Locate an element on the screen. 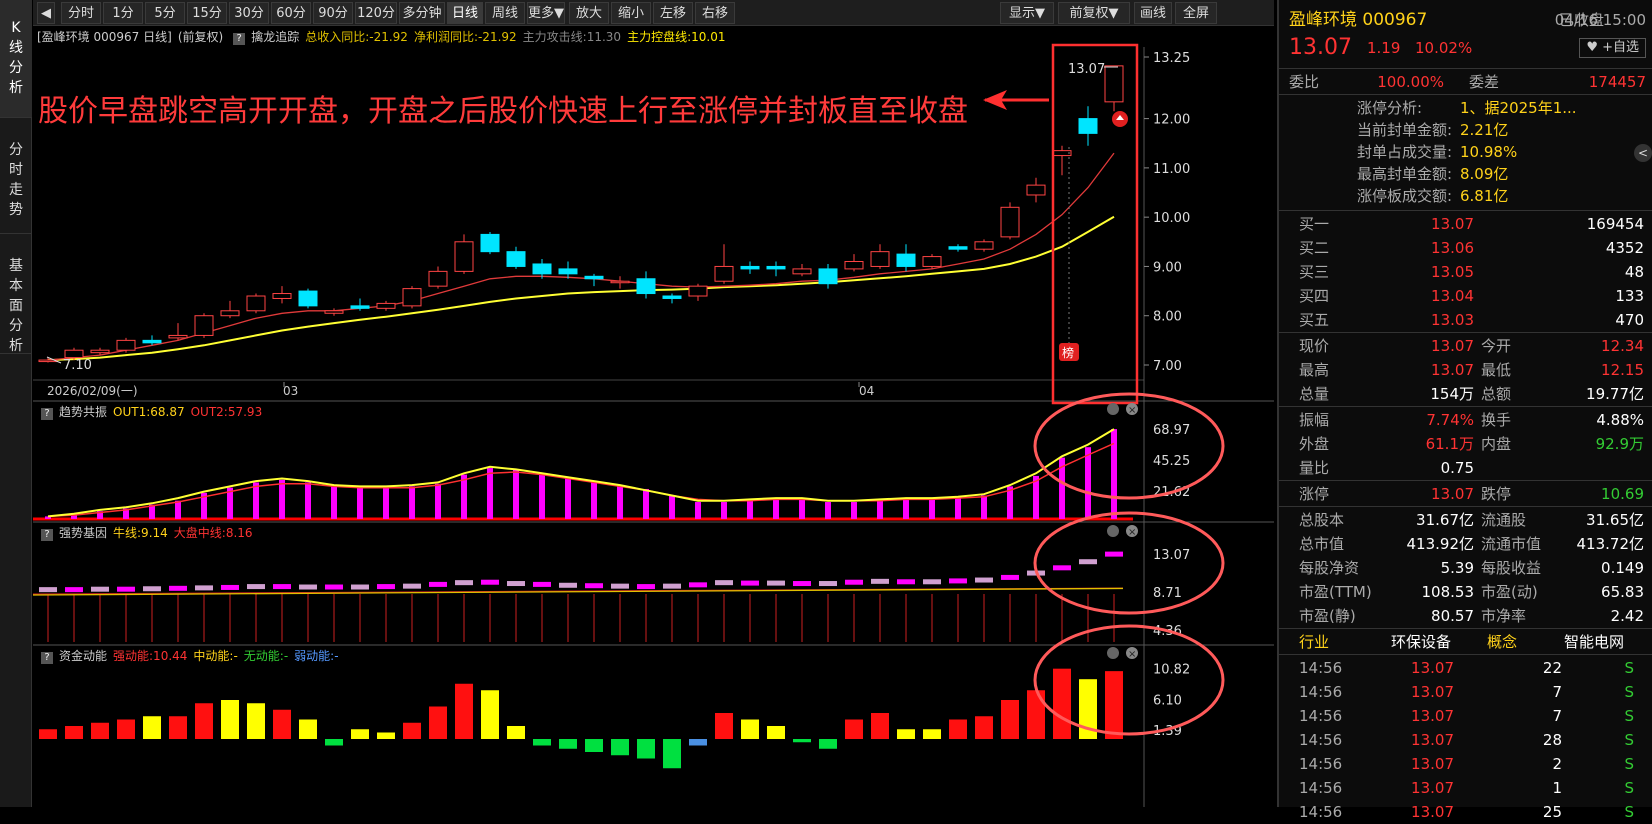 The image size is (1652, 824). fund-value: 80.57 is located at coordinates (1452, 616).